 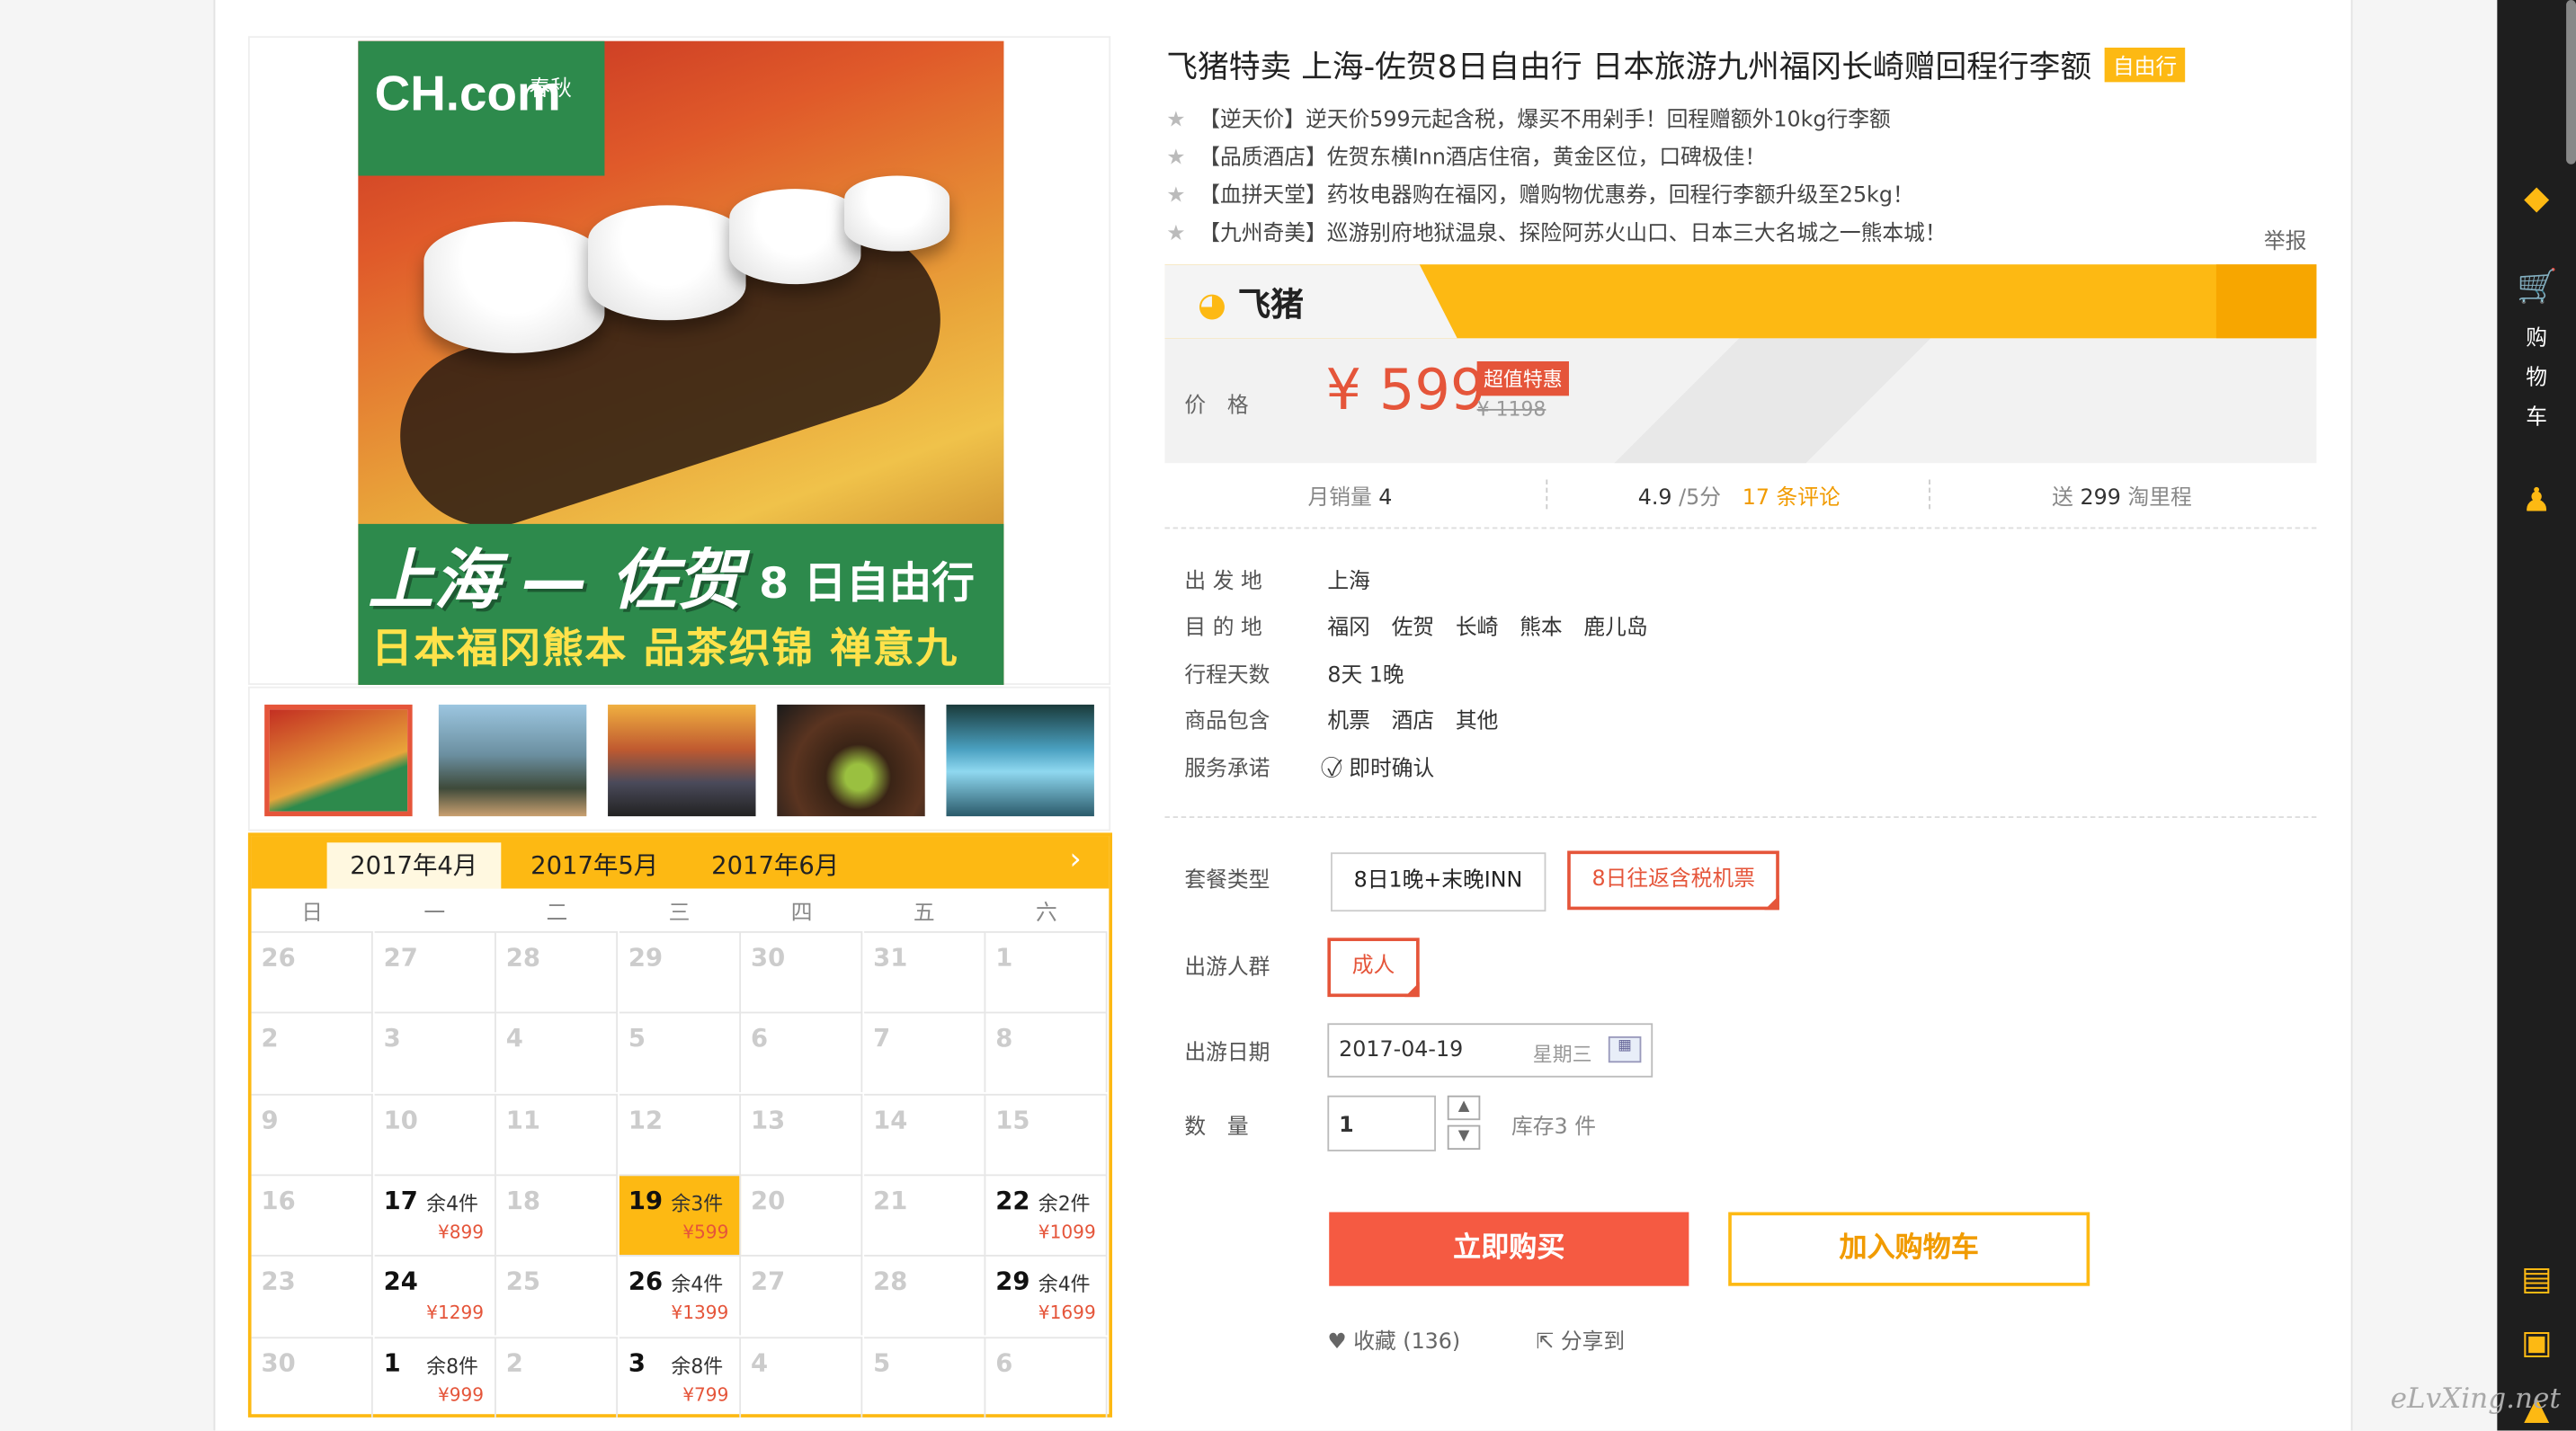 What do you see at coordinates (434, 1295) in the screenshot?
I see `calendar-day: 24 ¥1299` at bounding box center [434, 1295].